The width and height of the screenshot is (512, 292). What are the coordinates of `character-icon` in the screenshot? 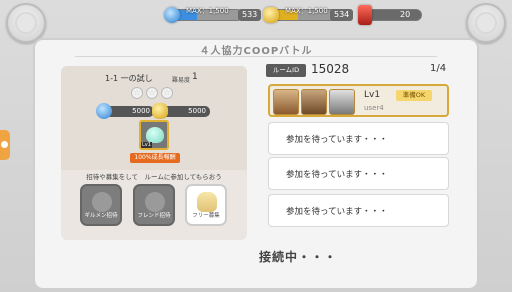 It's located at (207, 202).